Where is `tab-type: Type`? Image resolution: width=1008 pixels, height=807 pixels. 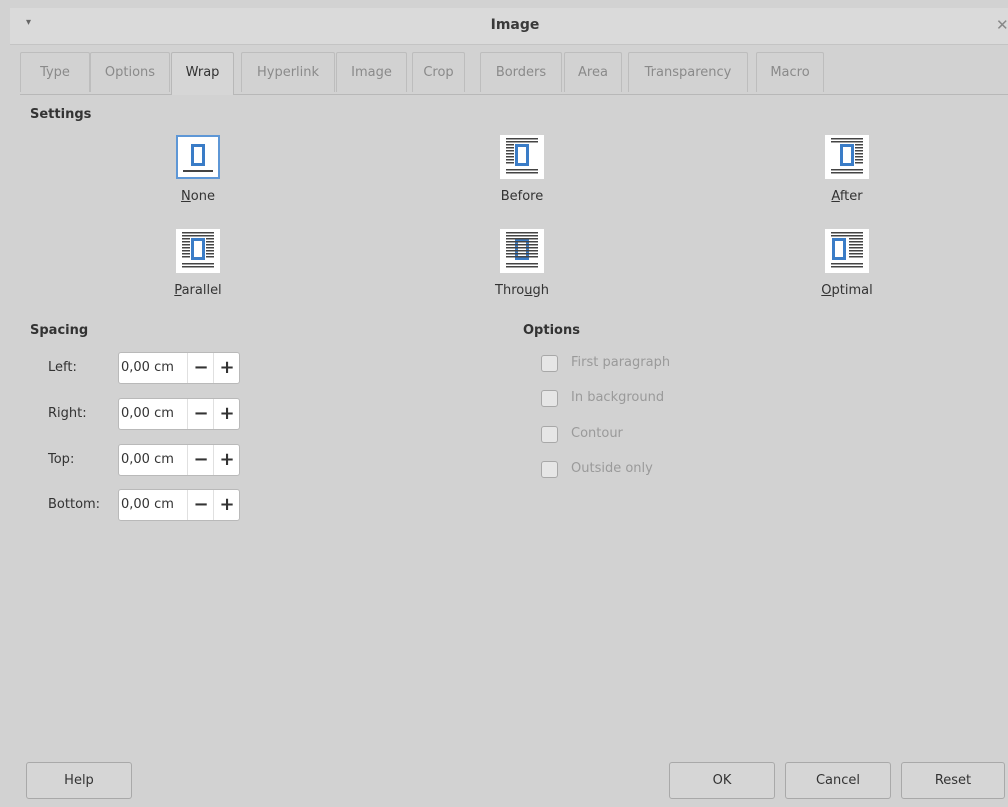 tab-type: Type is located at coordinates (55, 72).